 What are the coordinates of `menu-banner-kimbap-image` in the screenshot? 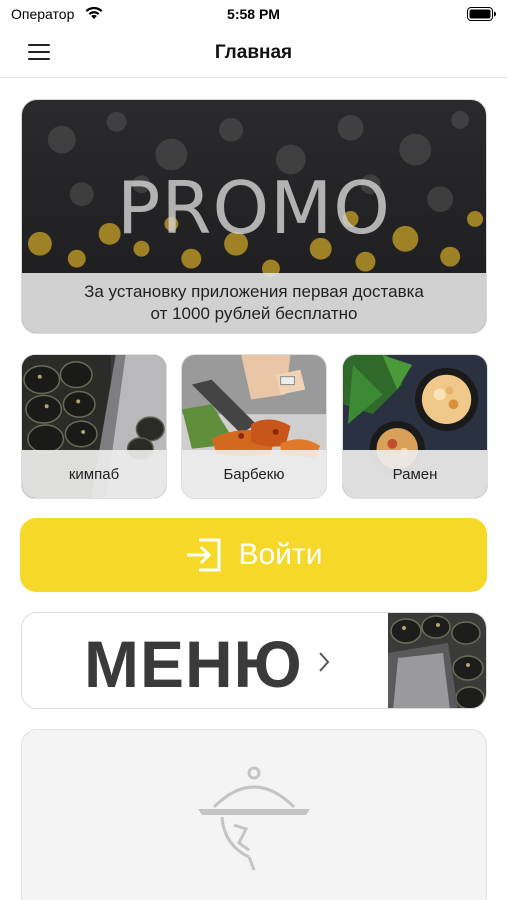 It's located at (437, 660).